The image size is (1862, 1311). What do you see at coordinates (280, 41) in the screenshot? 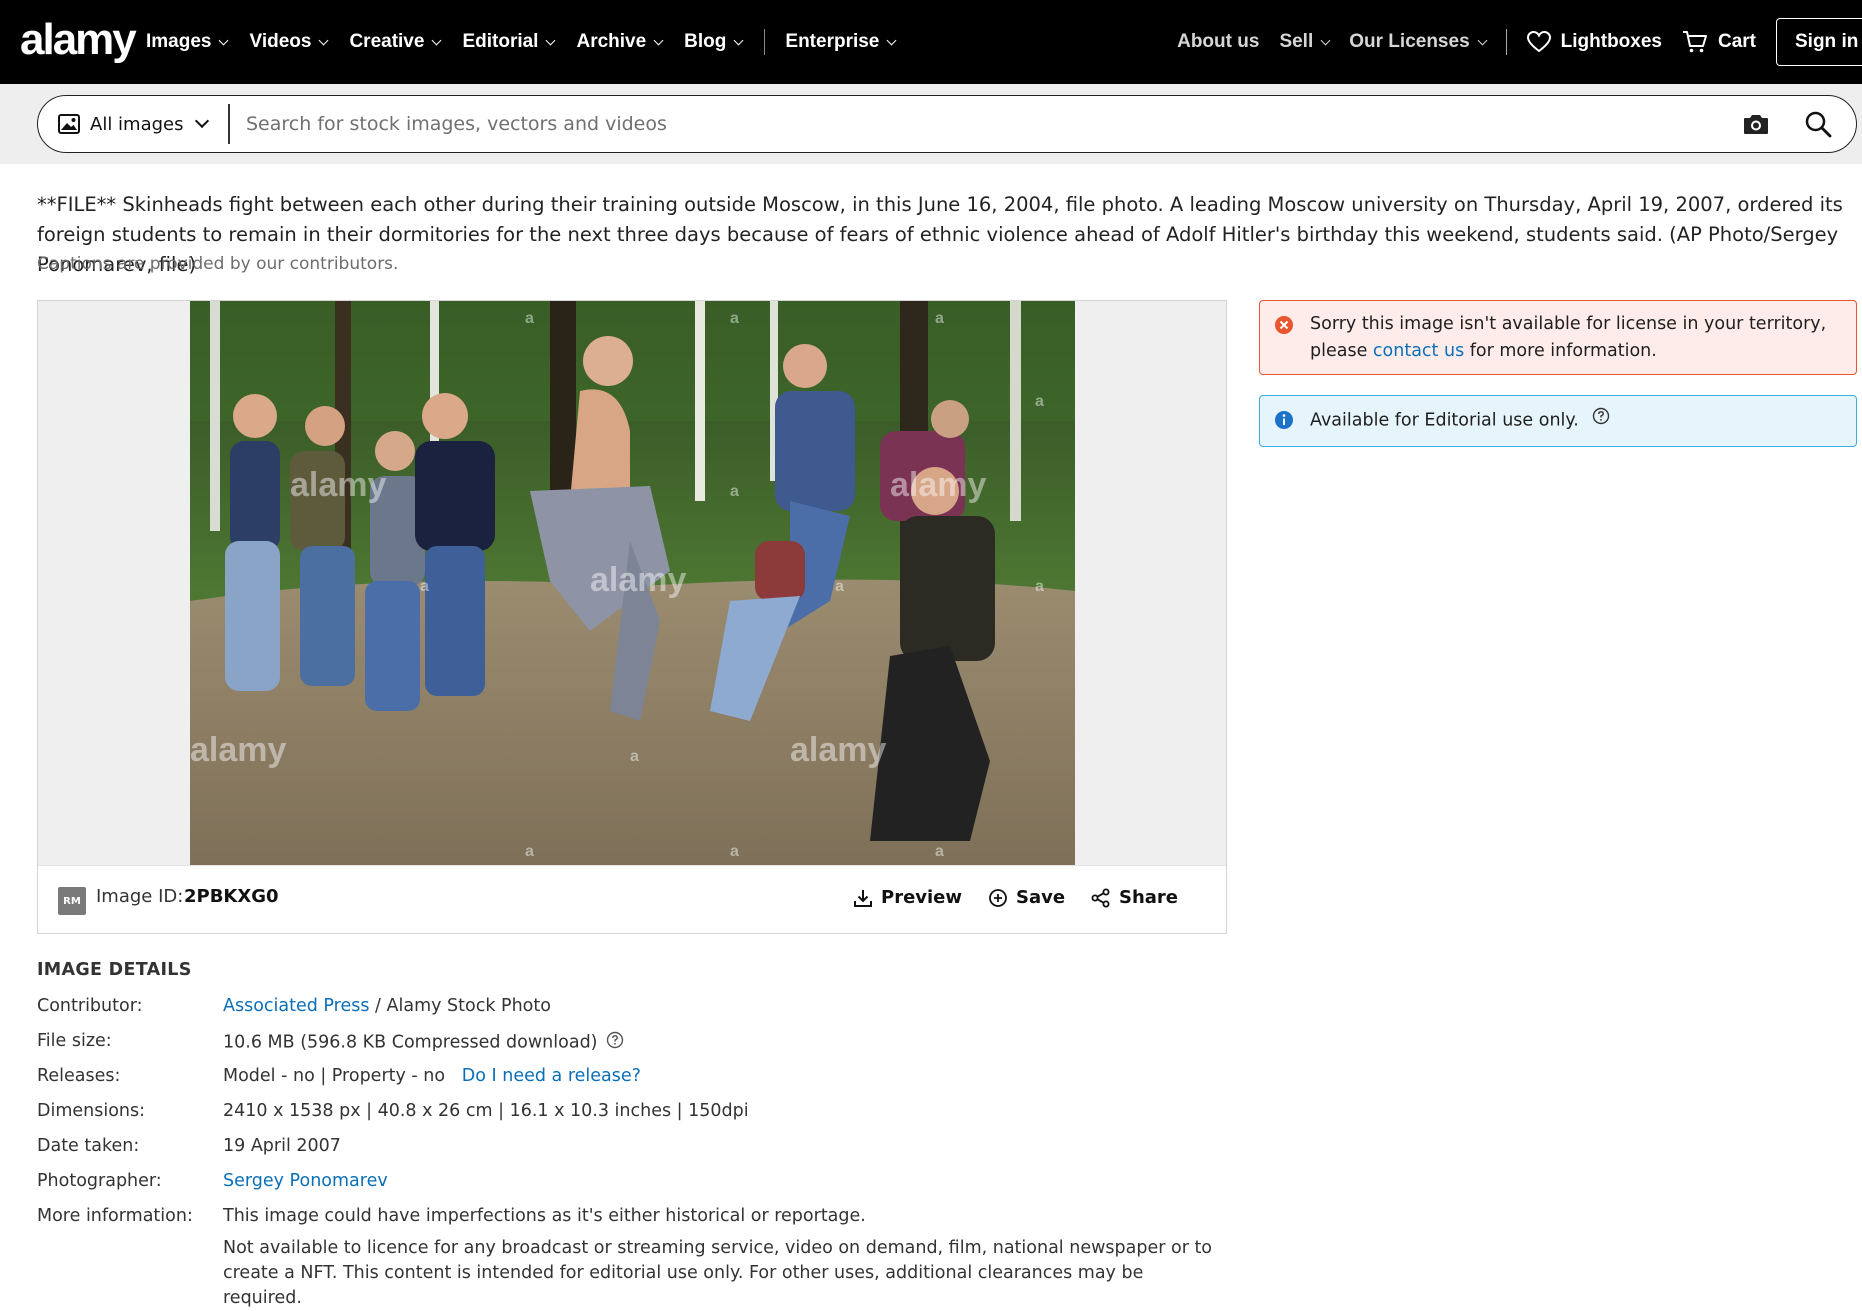
I see `nav-label: Videos` at bounding box center [280, 41].